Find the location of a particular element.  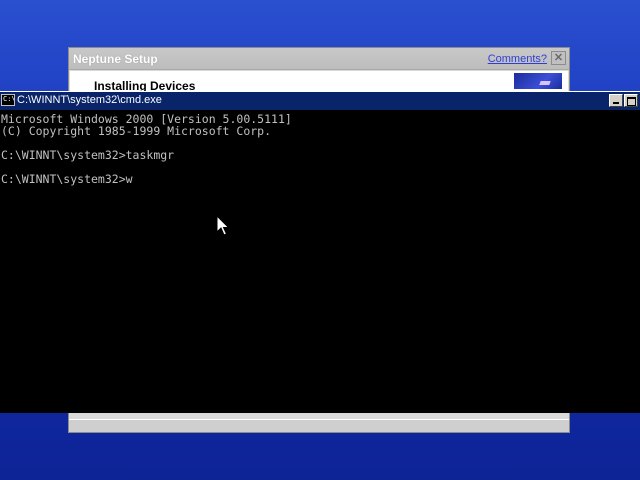

minimize-button is located at coordinates (616, 100).